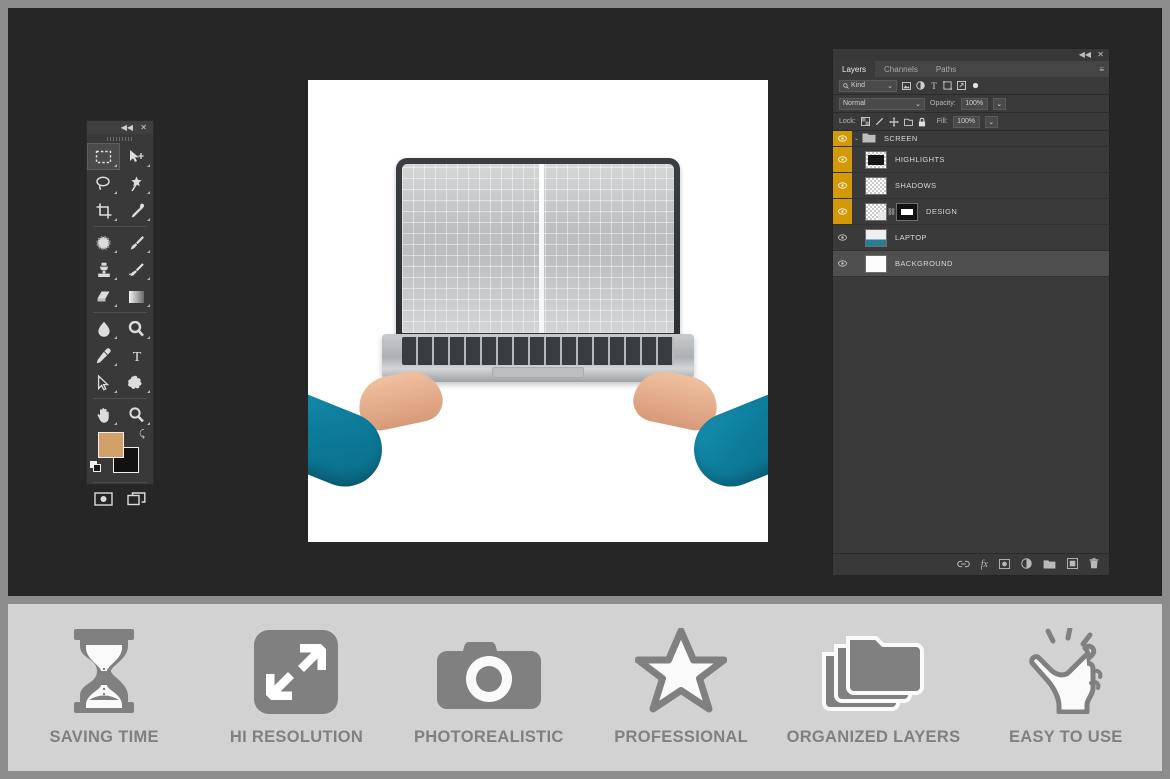 This screenshot has width=1170, height=779. What do you see at coordinates (103, 498) in the screenshot?
I see `quick-mask-mode-icon` at bounding box center [103, 498].